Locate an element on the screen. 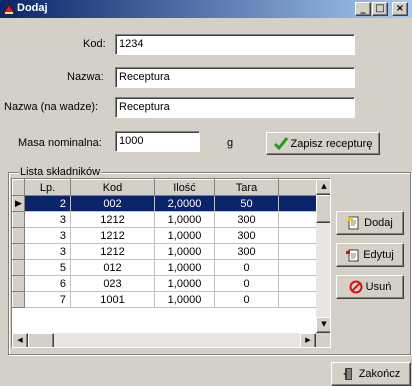 The width and height of the screenshot is (412, 386). title-bar: Dodaj _ □ × is located at coordinates (206, 9).